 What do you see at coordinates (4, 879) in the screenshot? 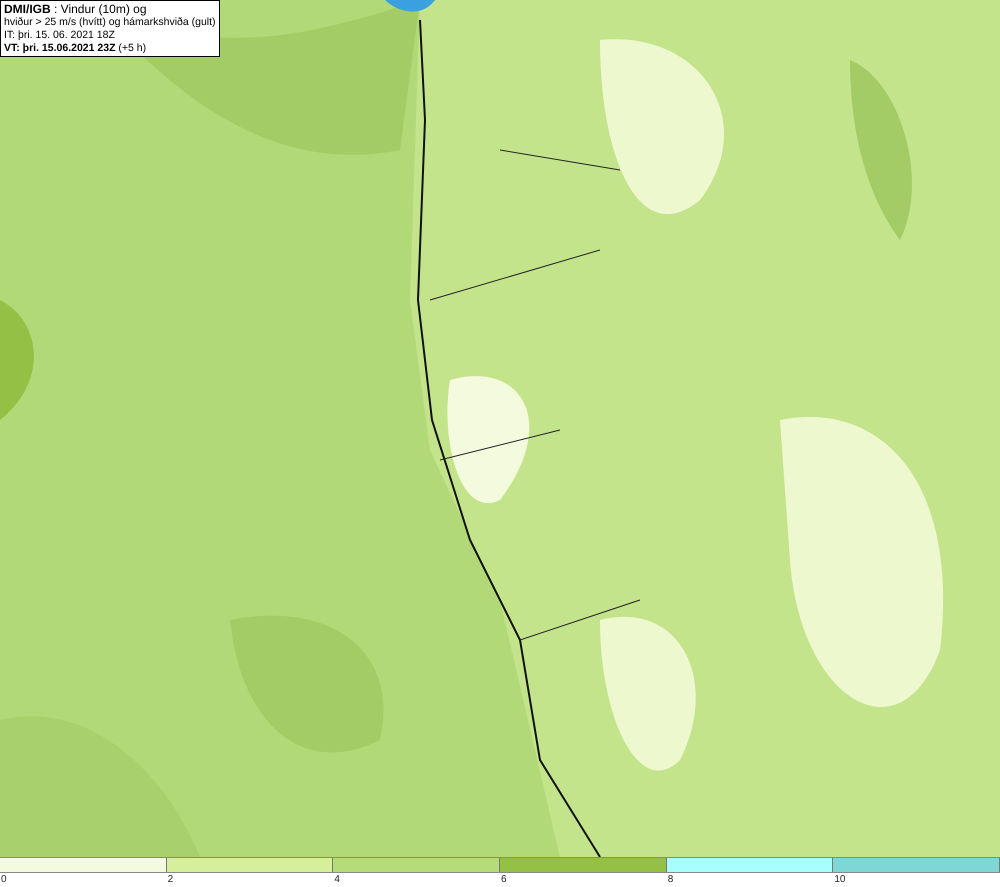
I see `legend-label: 0` at bounding box center [4, 879].